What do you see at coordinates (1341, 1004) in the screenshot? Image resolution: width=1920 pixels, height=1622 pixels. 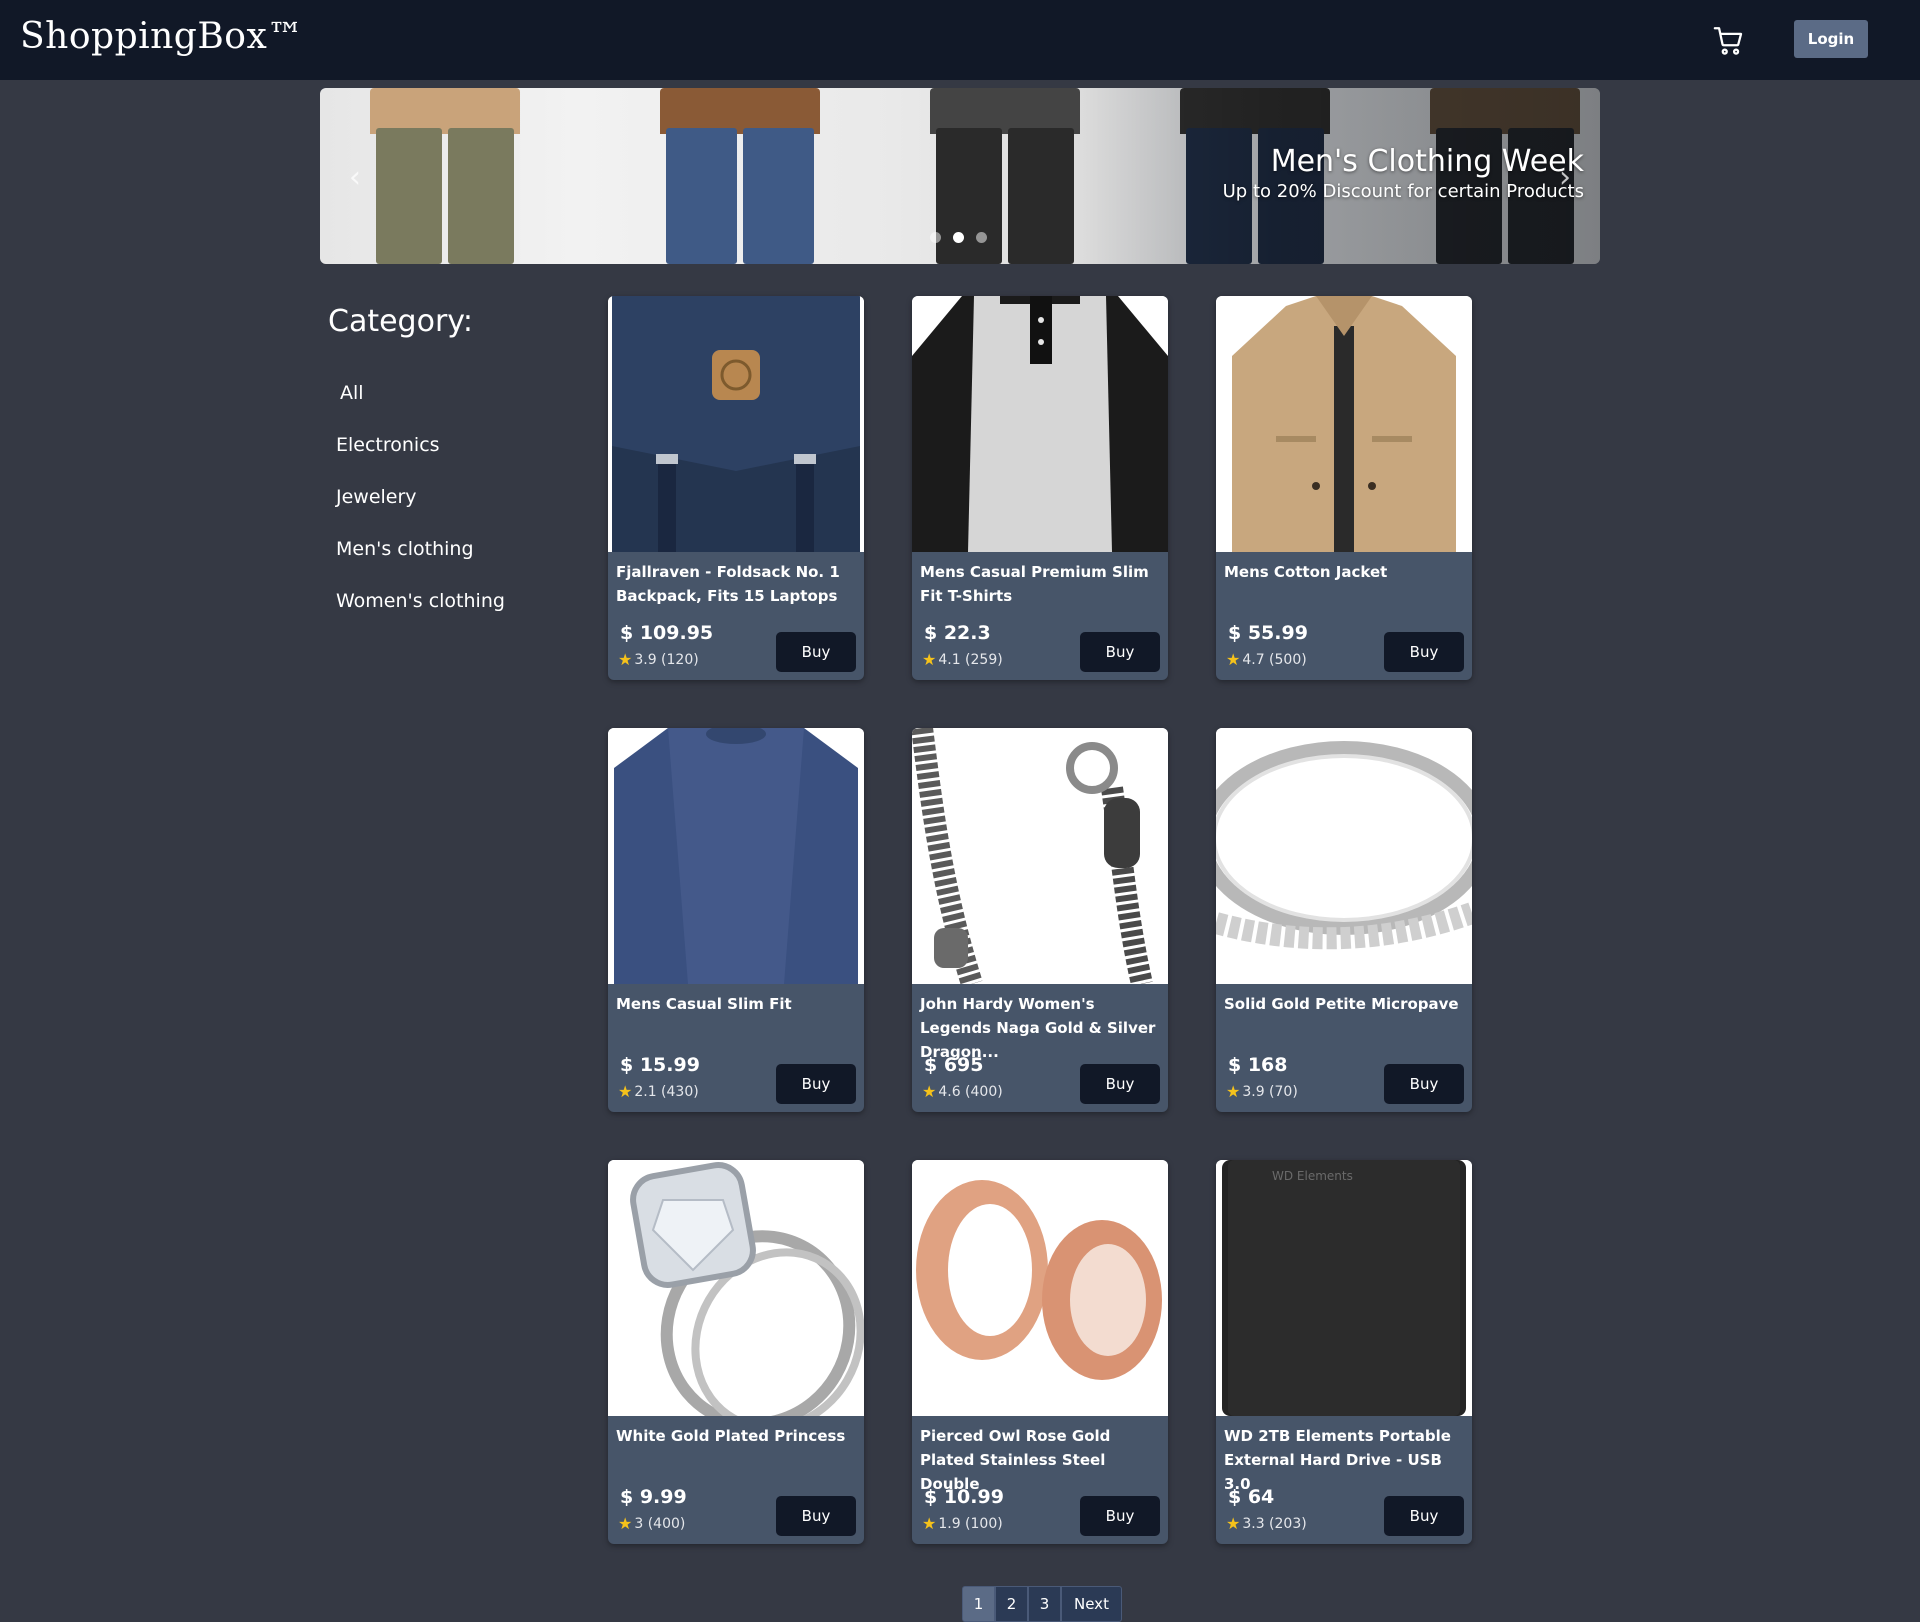 I see `product-name: Solid Gold Petite Micropave` at bounding box center [1341, 1004].